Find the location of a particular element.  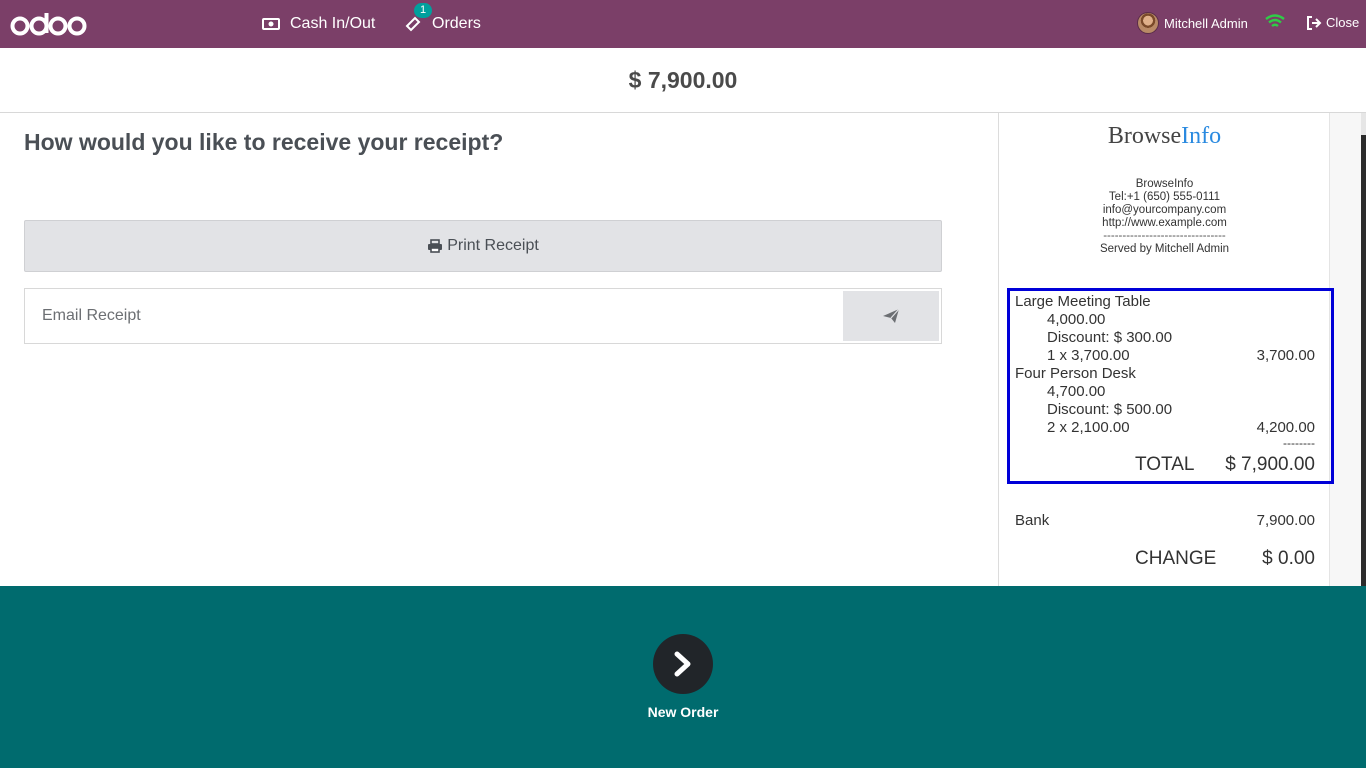

served-by: Served by Mitchell Admin is located at coordinates (1164, 249).